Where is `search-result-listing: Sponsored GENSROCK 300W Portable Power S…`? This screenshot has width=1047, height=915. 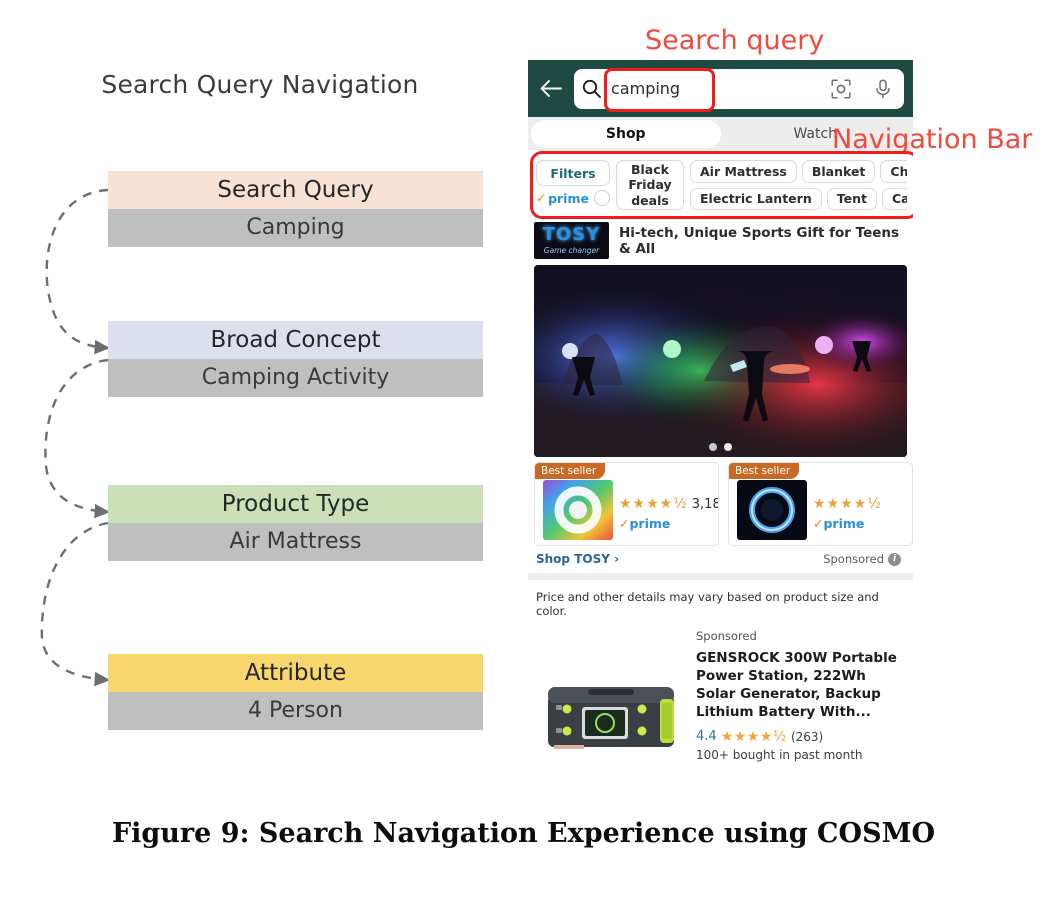 search-result-listing: Sponsored GENSROCK 300W Portable Power S… is located at coordinates (720, 693).